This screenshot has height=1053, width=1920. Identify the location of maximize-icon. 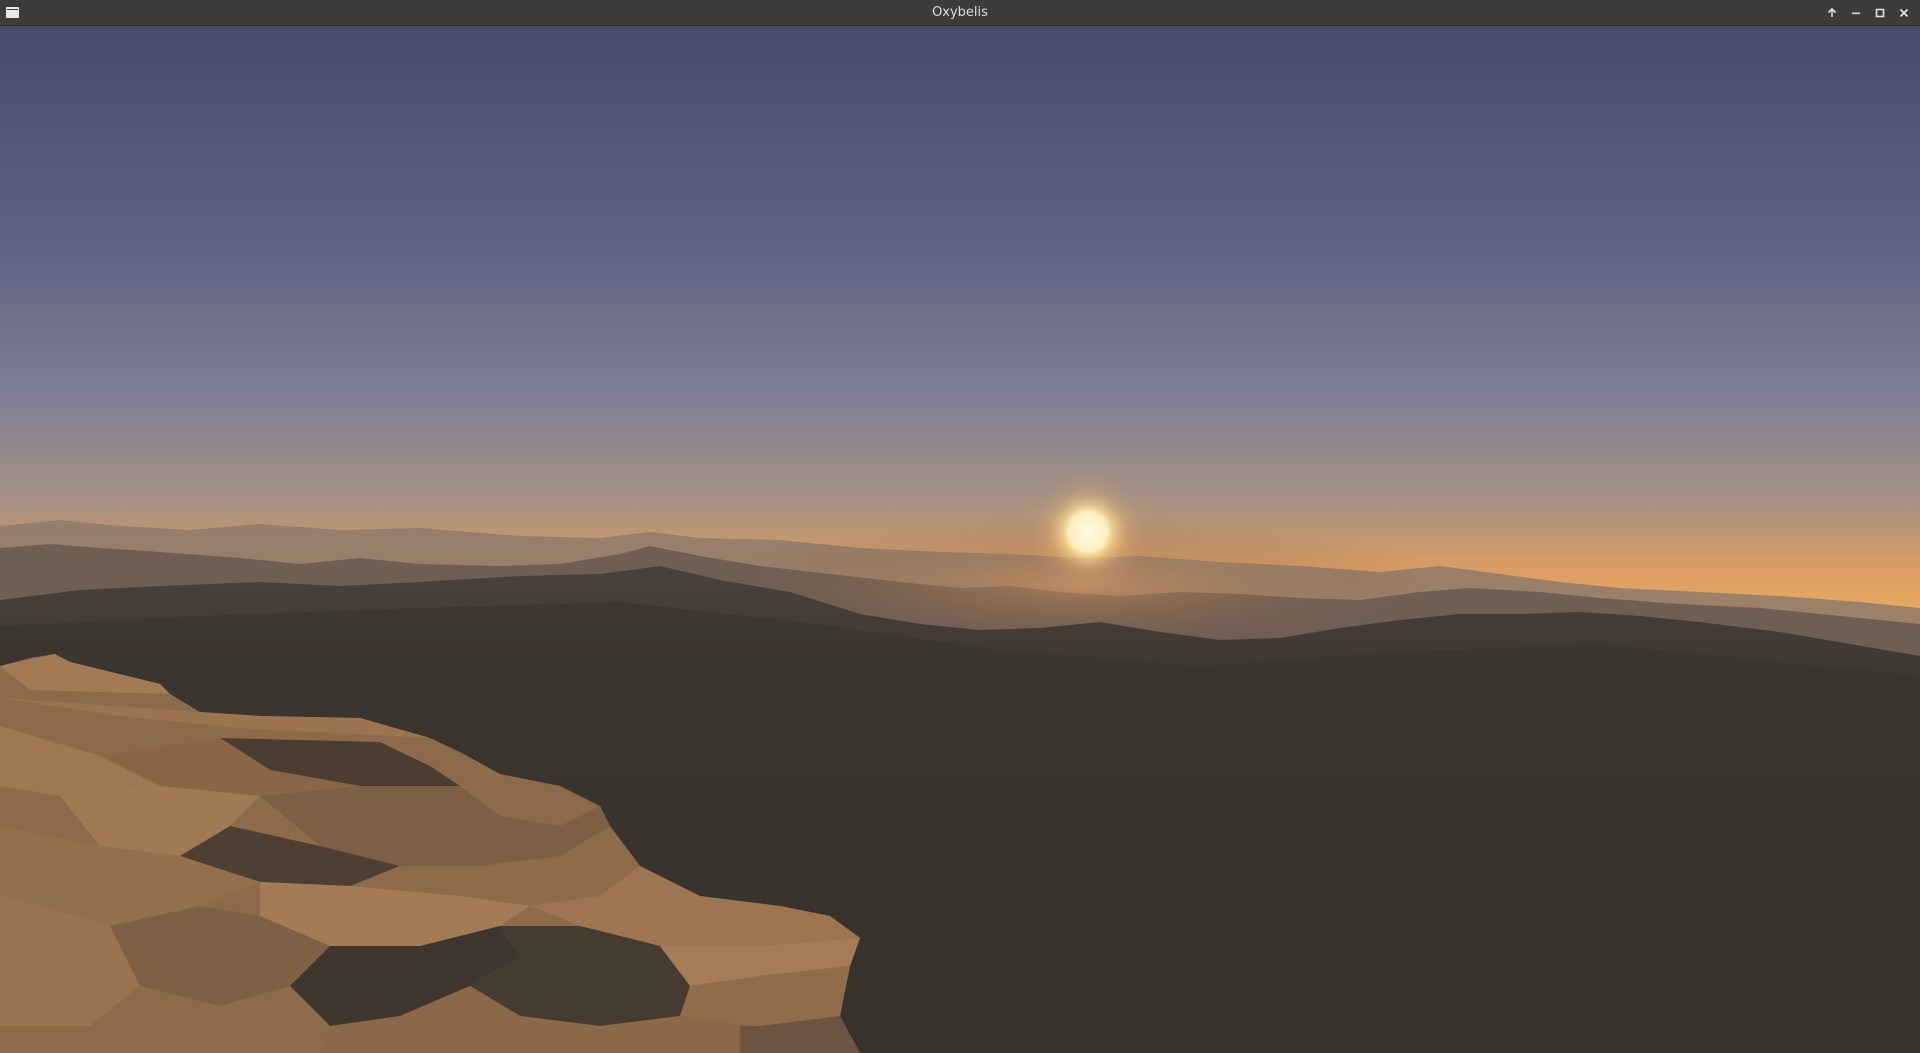
(1880, 13).